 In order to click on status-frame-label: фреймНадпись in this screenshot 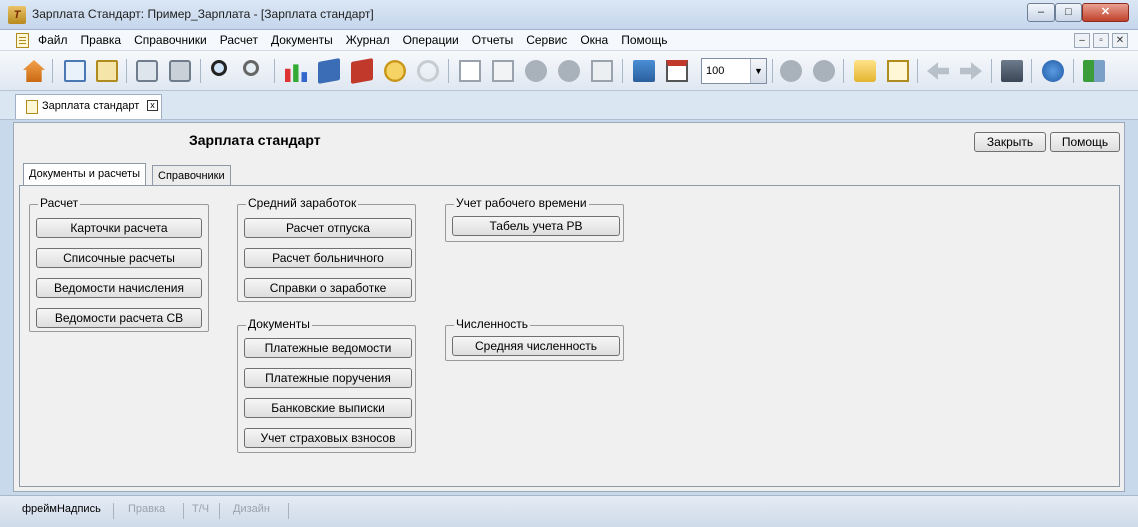, I will do `click(68, 511)`.